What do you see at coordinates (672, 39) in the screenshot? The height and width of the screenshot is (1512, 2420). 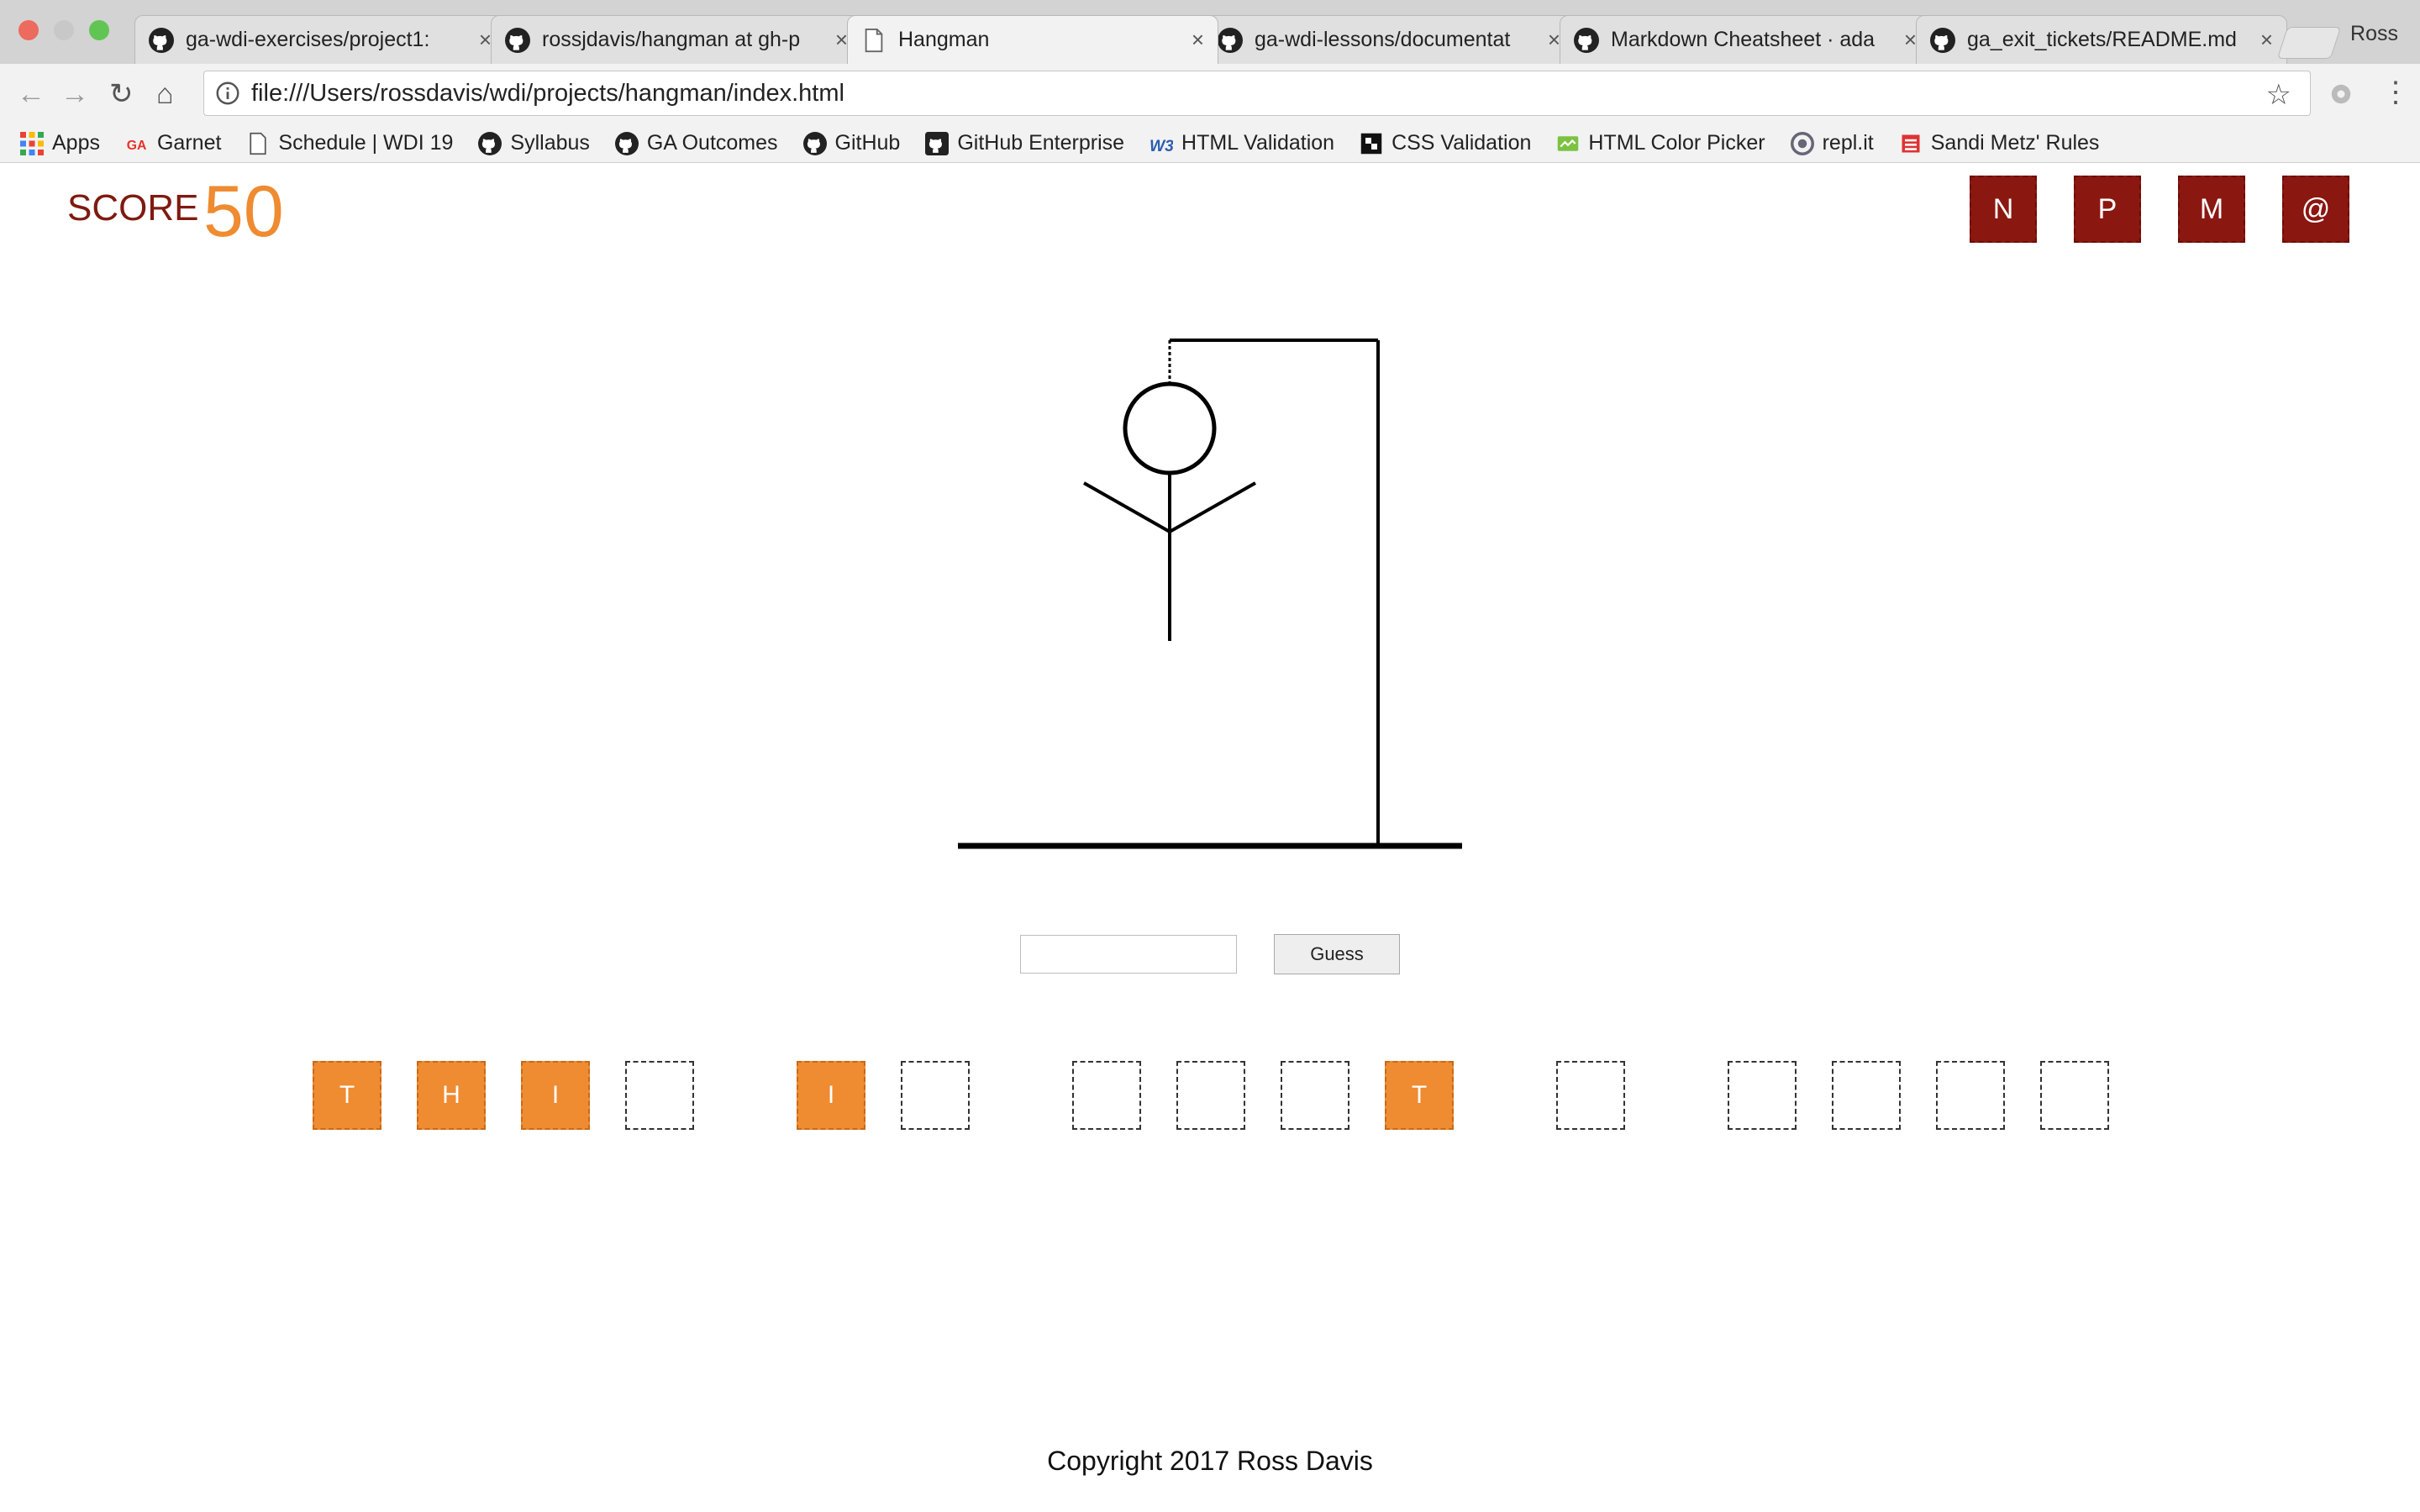 I see `tab-title: rossjdavis/hangman at gh-p` at bounding box center [672, 39].